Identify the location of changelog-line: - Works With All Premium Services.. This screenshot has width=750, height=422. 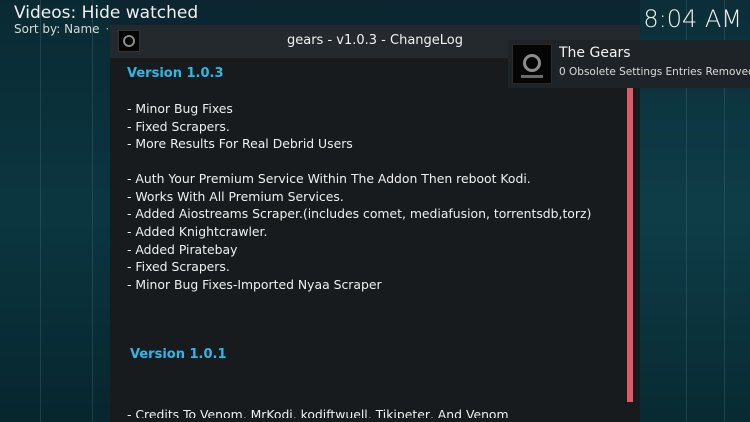
(235, 196).